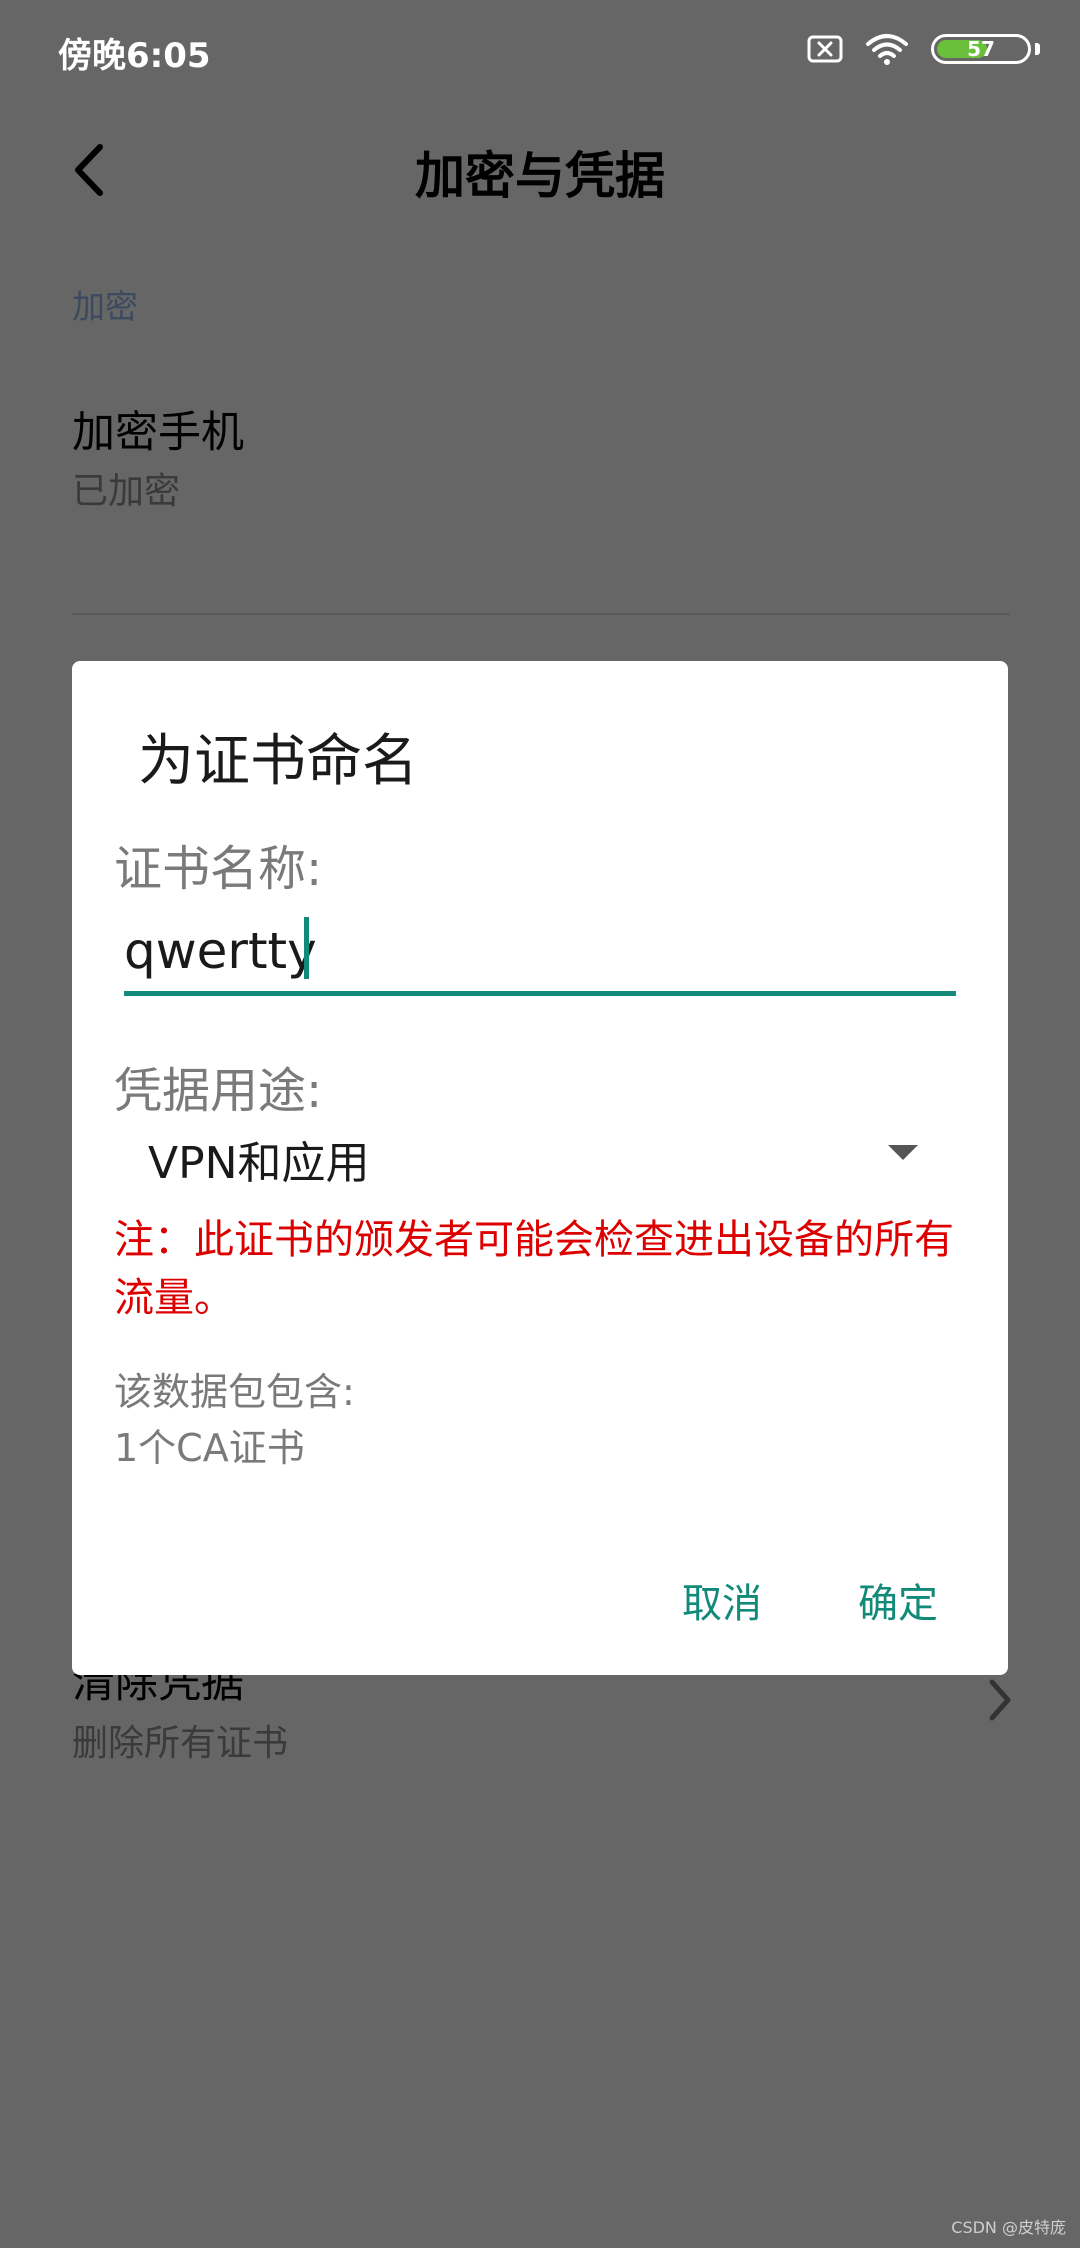 The image size is (1080, 2248). What do you see at coordinates (218, 869) in the screenshot?
I see `certificate-name-label: 证书名称:` at bounding box center [218, 869].